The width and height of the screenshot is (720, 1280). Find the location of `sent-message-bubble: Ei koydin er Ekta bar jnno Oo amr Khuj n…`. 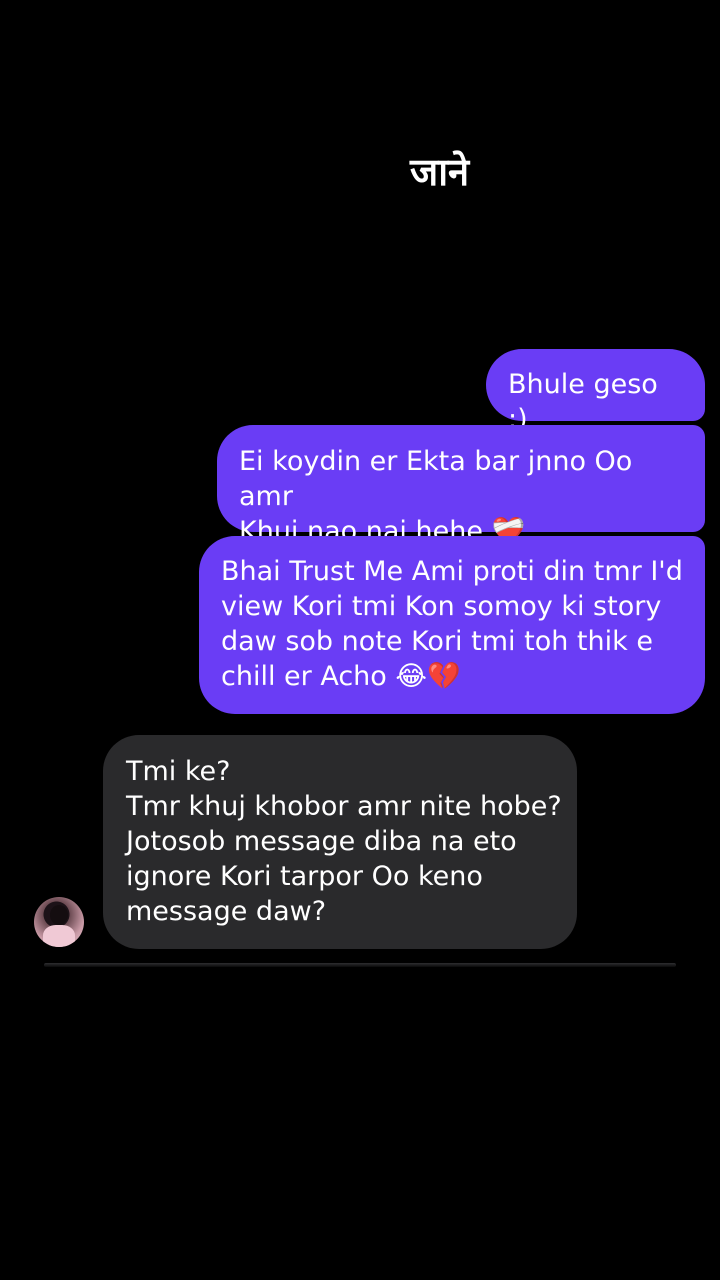

sent-message-bubble: Ei koydin er Ekta bar jnno Oo amr Khuj n… is located at coordinates (461, 486).